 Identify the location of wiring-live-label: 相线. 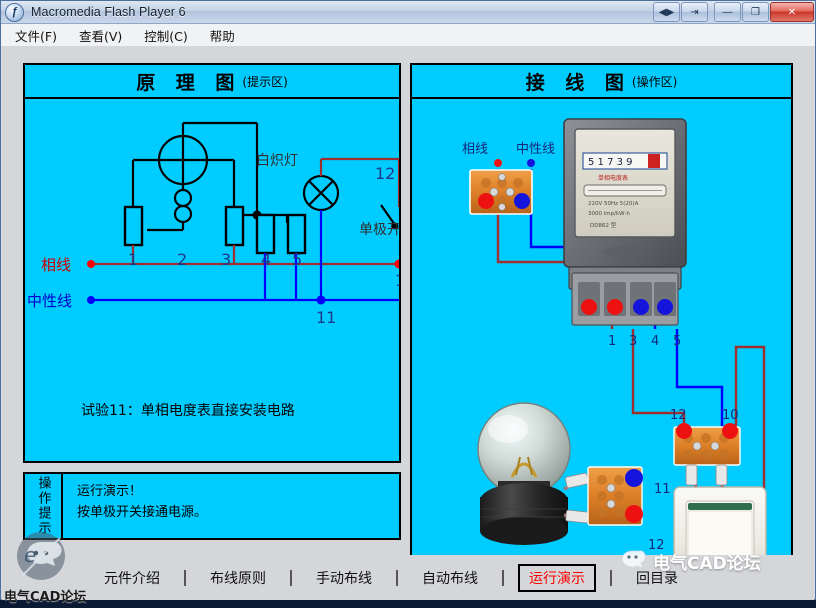
(475, 149).